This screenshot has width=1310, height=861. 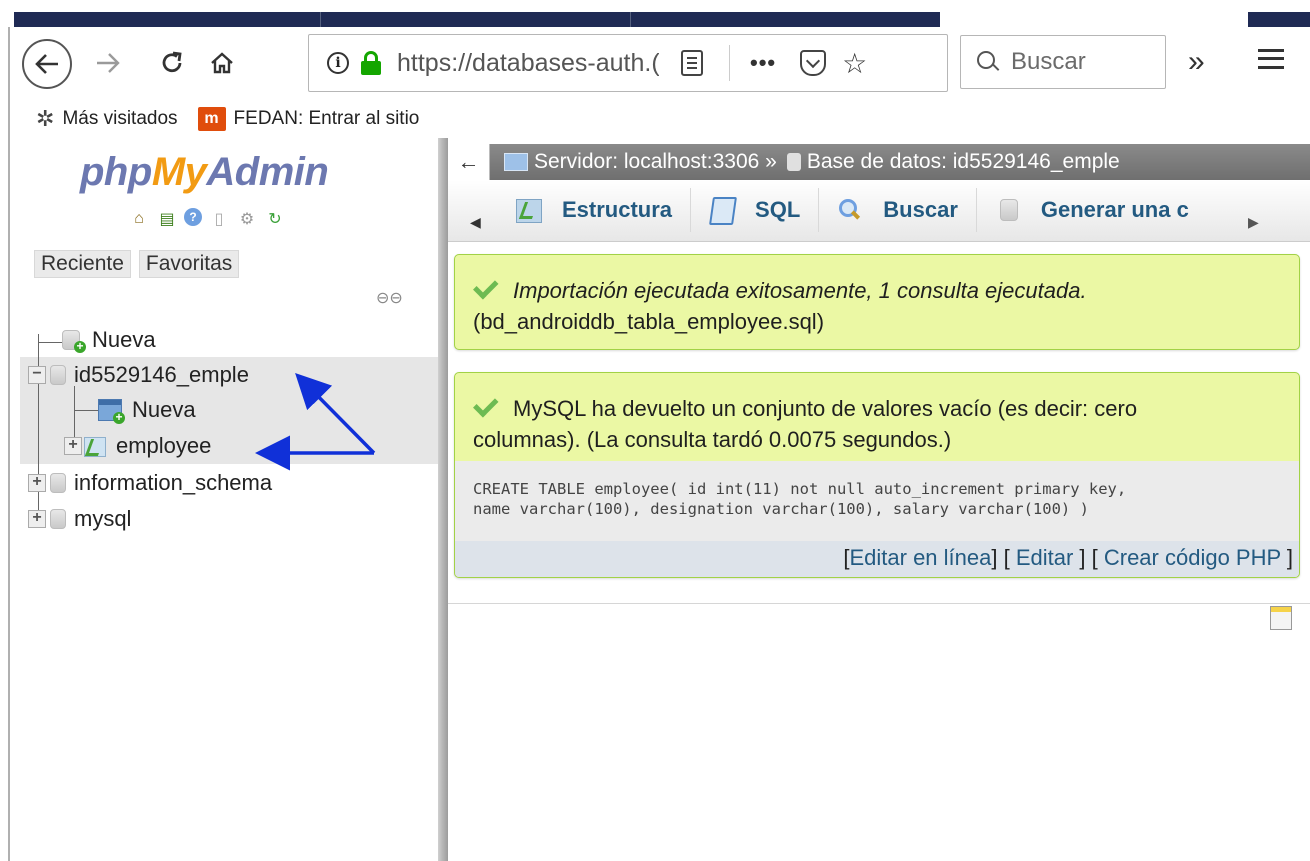 I want to click on phpmyadmin-logo: phpMyAdmin, so click(x=204, y=172).